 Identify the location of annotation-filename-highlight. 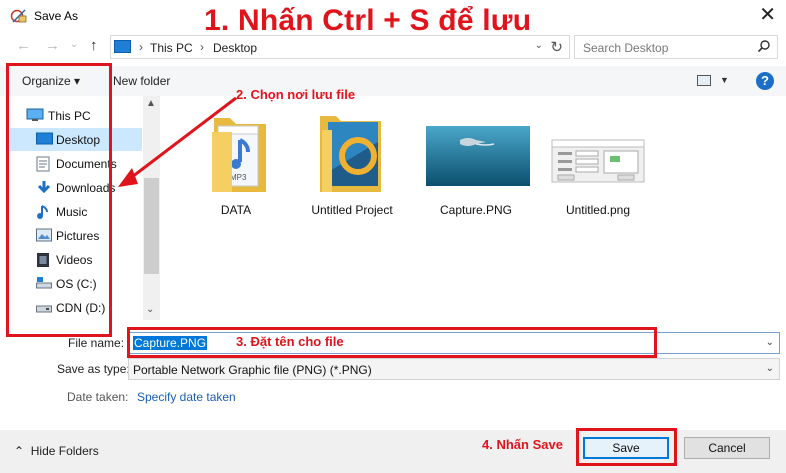
(392, 342).